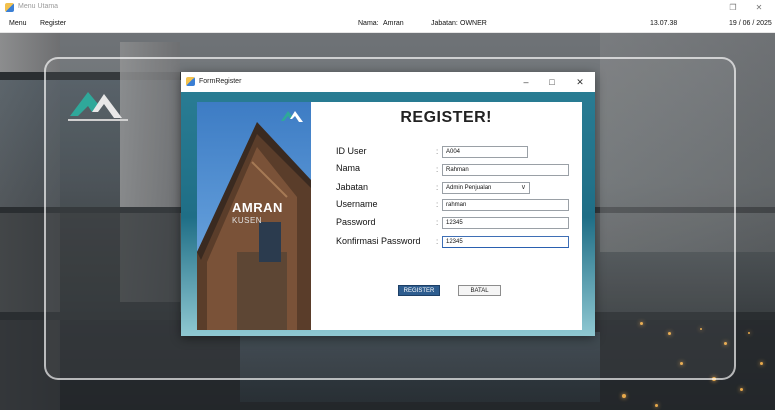 This screenshot has width=775, height=410. What do you see at coordinates (485, 152) in the screenshot?
I see `id-user-input: A004` at bounding box center [485, 152].